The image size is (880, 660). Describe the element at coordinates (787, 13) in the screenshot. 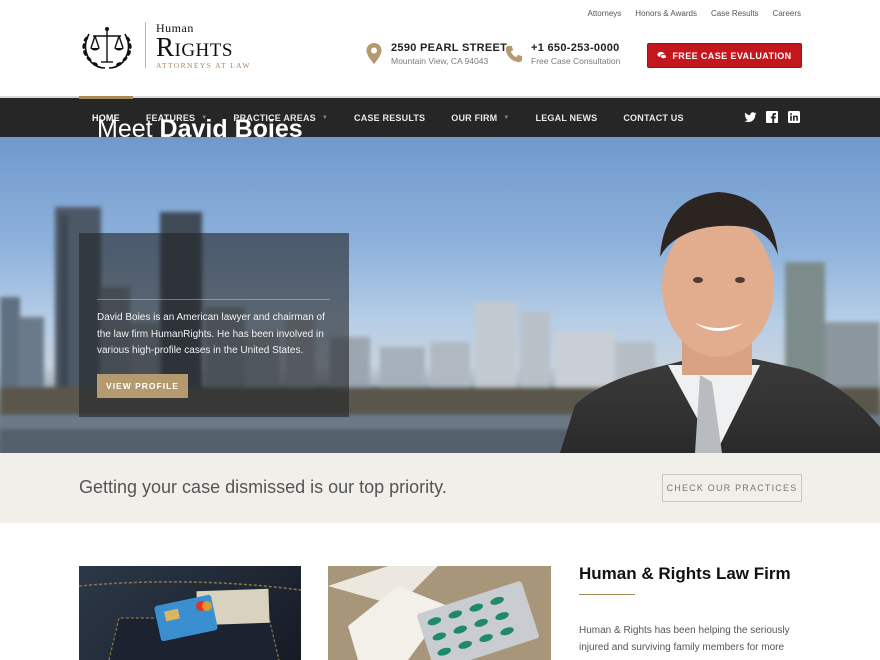

I see `top-link-careers: Careers` at that location.